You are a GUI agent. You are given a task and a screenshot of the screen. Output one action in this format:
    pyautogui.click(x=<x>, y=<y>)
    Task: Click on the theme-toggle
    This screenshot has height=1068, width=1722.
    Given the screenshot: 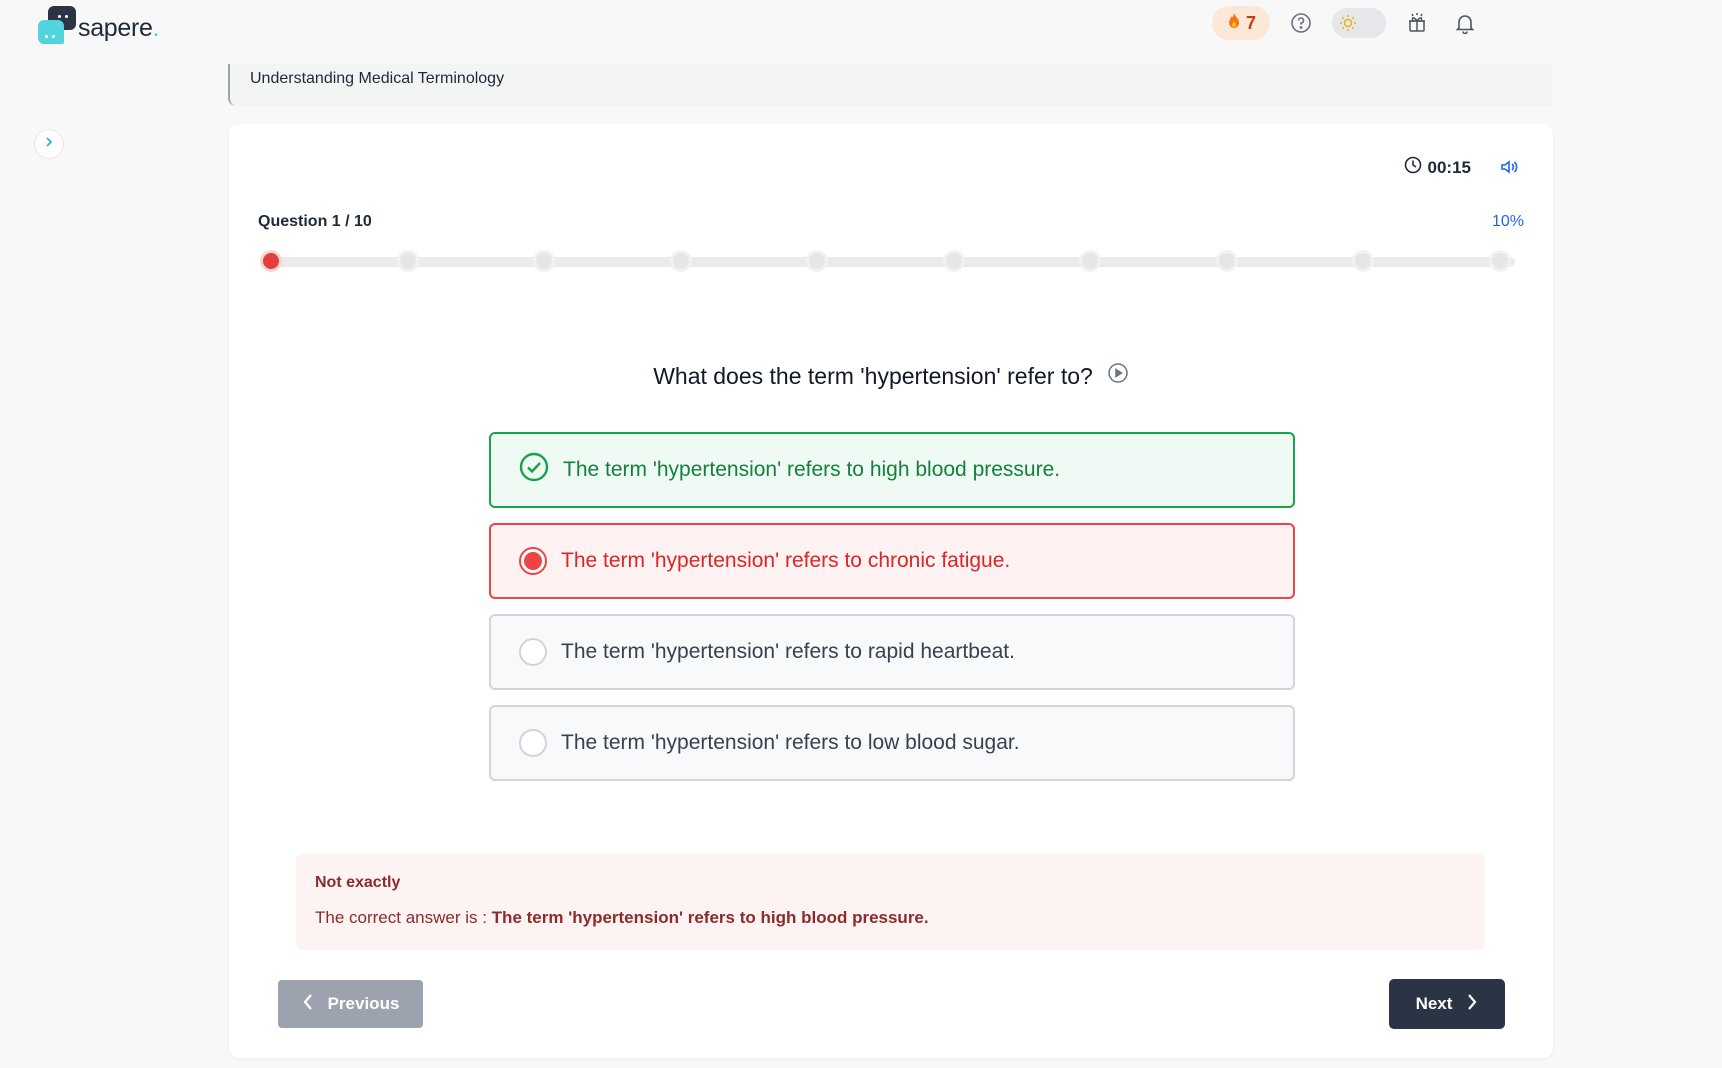 What is the action you would take?
    pyautogui.click(x=1359, y=23)
    